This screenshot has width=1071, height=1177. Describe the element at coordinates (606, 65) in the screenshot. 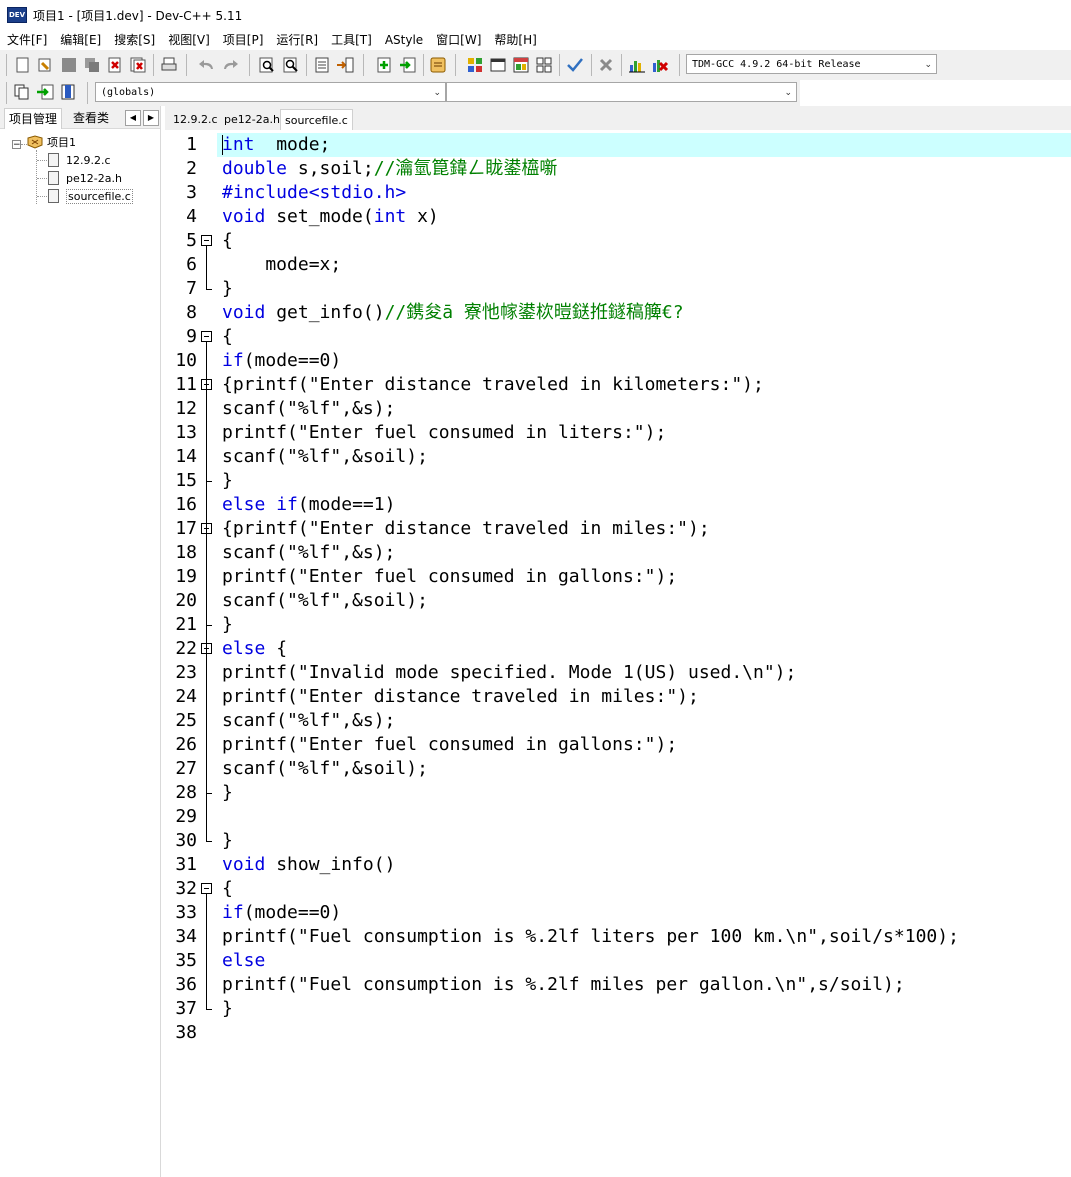

I see `stop-execution-icon` at that location.